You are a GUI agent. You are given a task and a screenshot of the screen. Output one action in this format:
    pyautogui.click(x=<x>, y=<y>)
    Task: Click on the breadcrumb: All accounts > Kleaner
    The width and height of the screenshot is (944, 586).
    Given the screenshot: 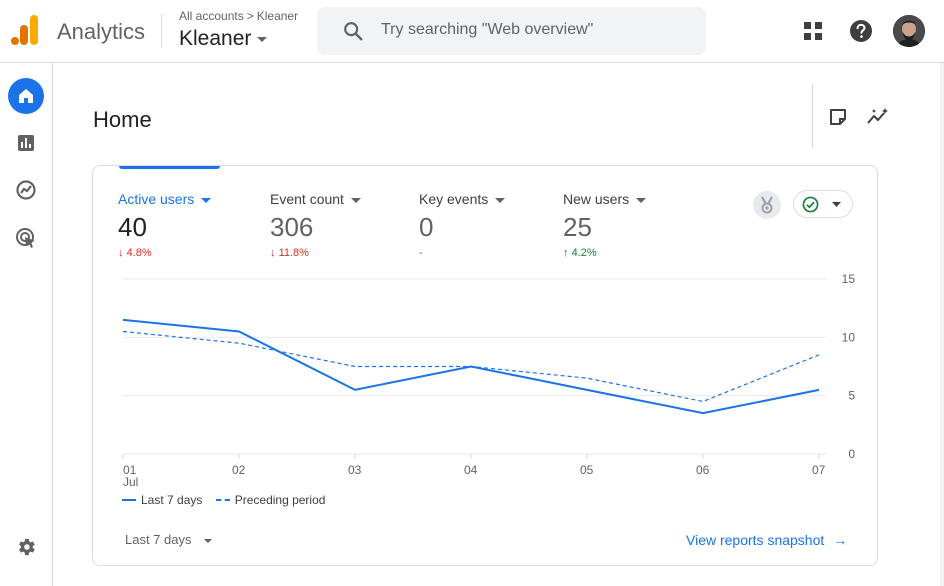 What is the action you would take?
    pyautogui.click(x=238, y=16)
    